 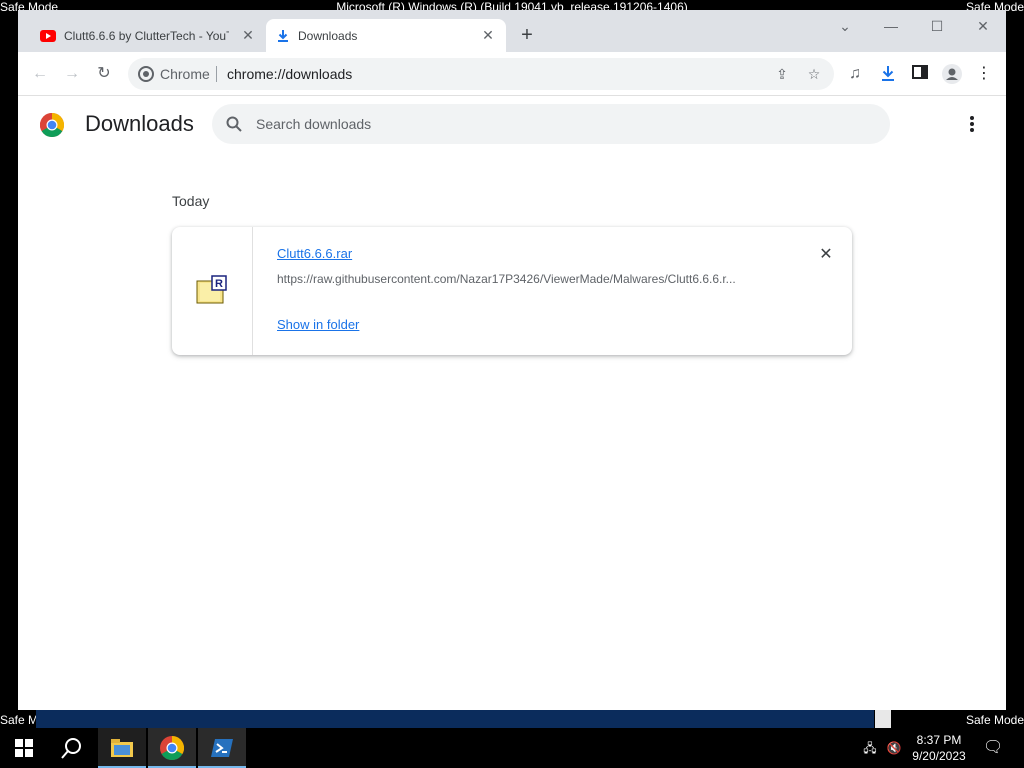 What do you see at coordinates (883, 719) in the screenshot?
I see `background-scrollbar` at bounding box center [883, 719].